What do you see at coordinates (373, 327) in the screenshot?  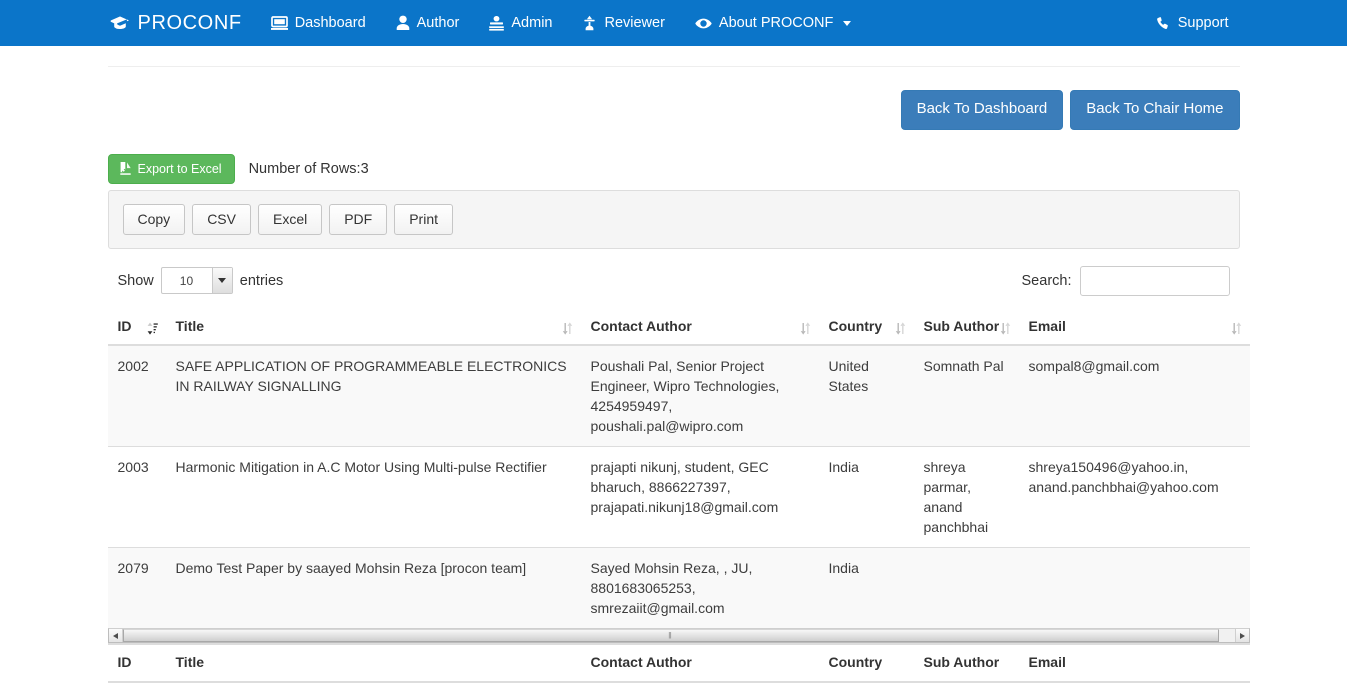 I see `column-header-title: Title` at bounding box center [373, 327].